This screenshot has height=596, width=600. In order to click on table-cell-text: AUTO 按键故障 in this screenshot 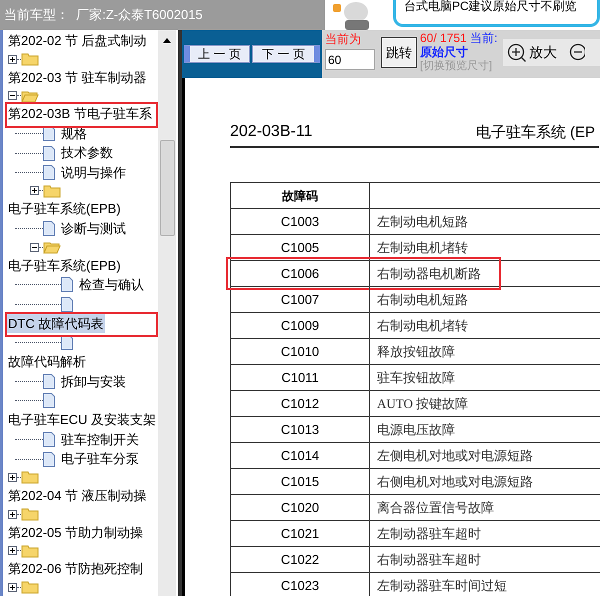, I will do `click(423, 403)`.